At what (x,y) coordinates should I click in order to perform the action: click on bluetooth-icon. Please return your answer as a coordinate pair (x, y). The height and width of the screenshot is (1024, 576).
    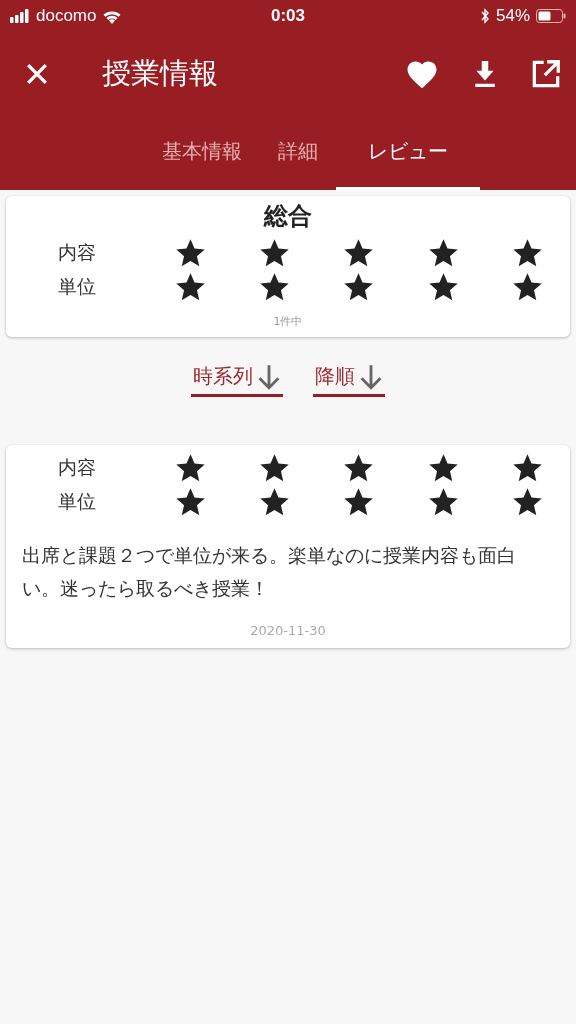
    Looking at the image, I should click on (484, 16).